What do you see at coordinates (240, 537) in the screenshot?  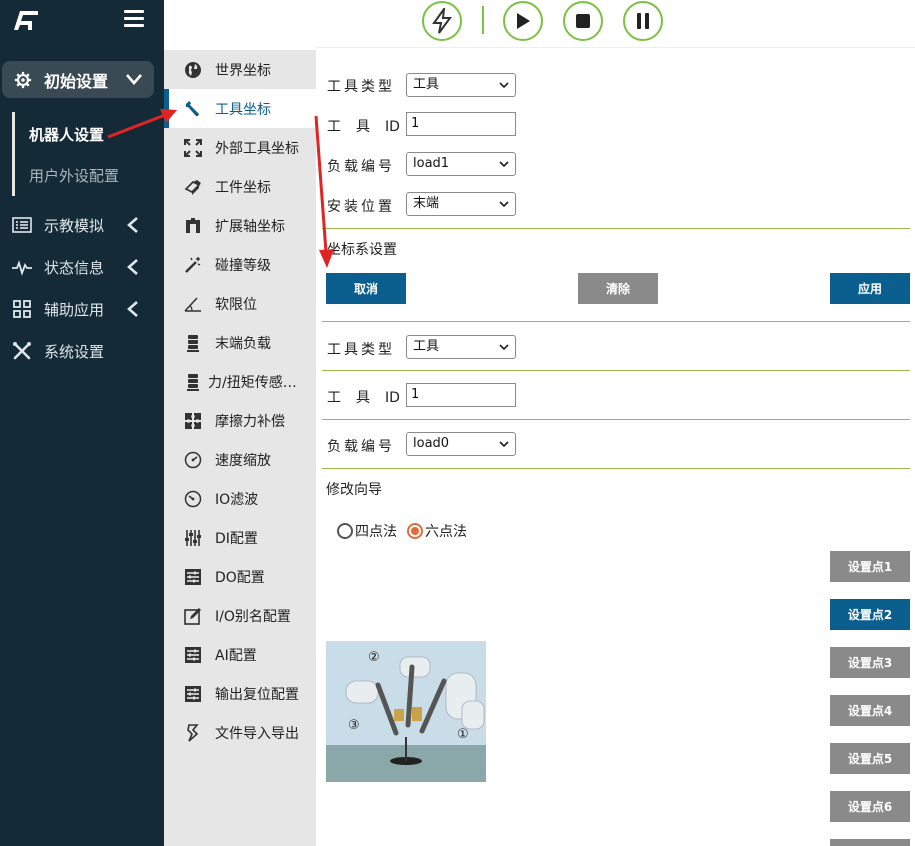 I see `submenu-di-config: DI配置` at bounding box center [240, 537].